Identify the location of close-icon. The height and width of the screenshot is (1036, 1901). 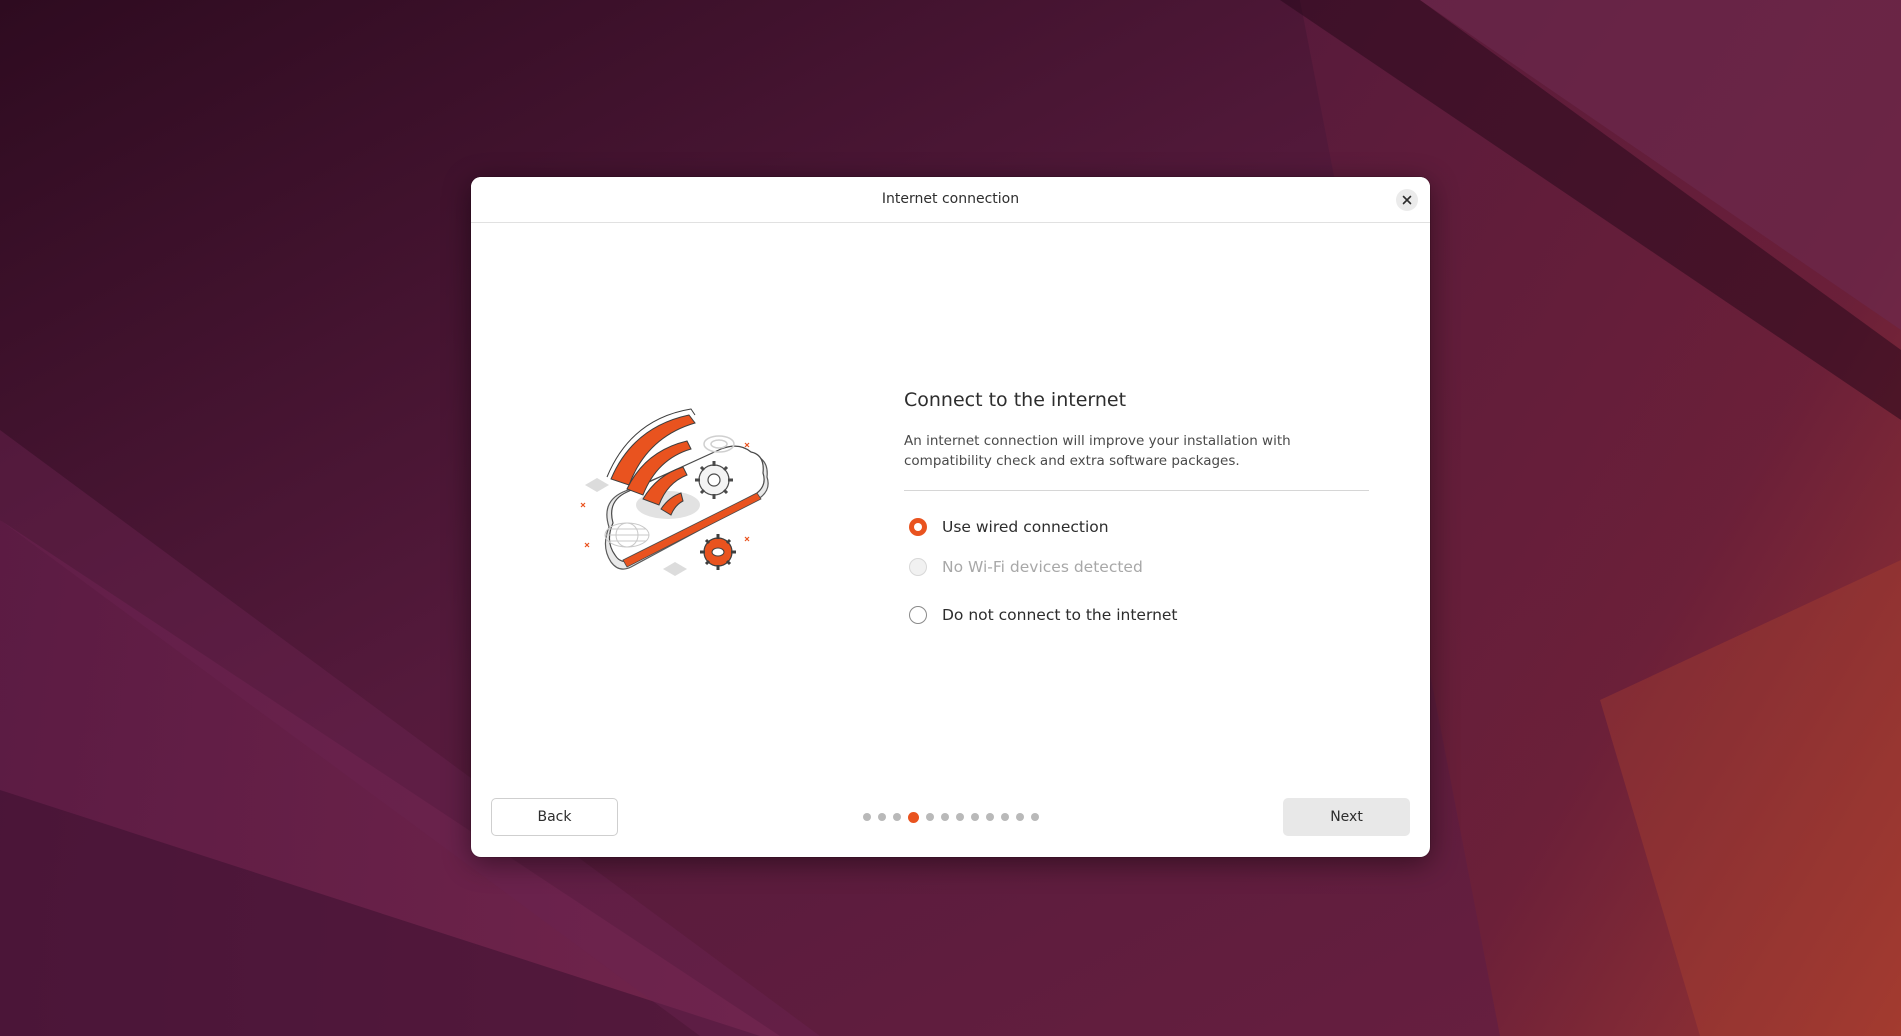
(1407, 200).